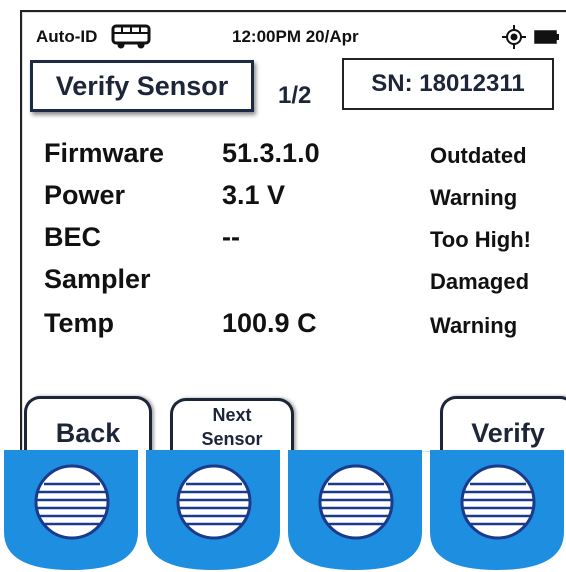 The width and height of the screenshot is (566, 572). Describe the element at coordinates (79, 323) in the screenshot. I see `reading-label: Temp` at that location.